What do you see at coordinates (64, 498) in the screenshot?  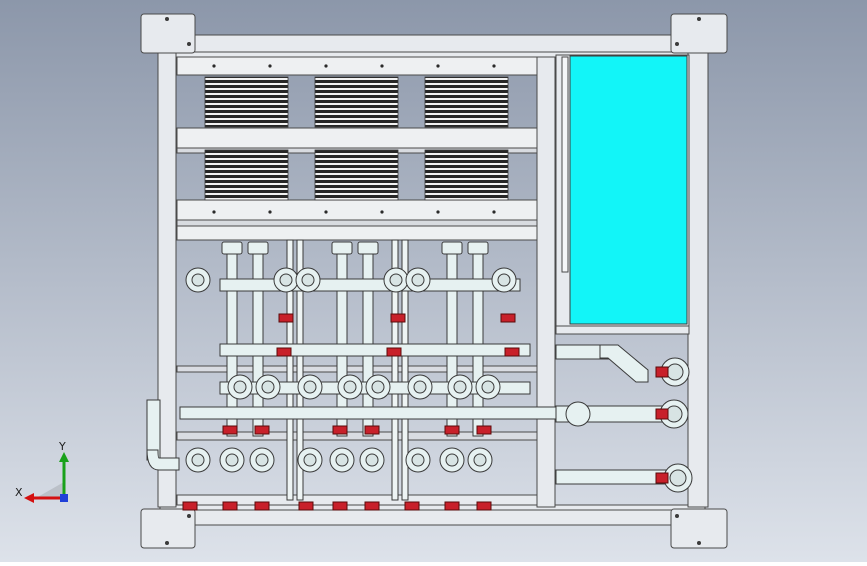 I see `z-axis-marker` at bounding box center [64, 498].